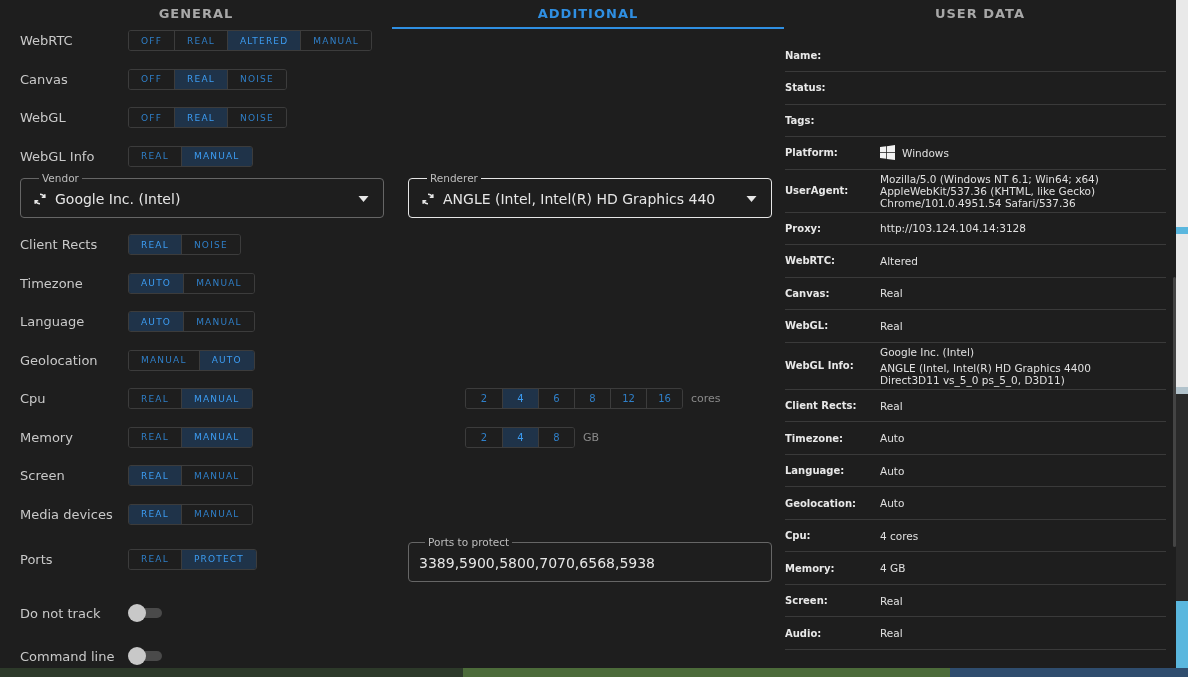  What do you see at coordinates (556, 437) in the screenshot?
I see `number-option: 8` at bounding box center [556, 437].